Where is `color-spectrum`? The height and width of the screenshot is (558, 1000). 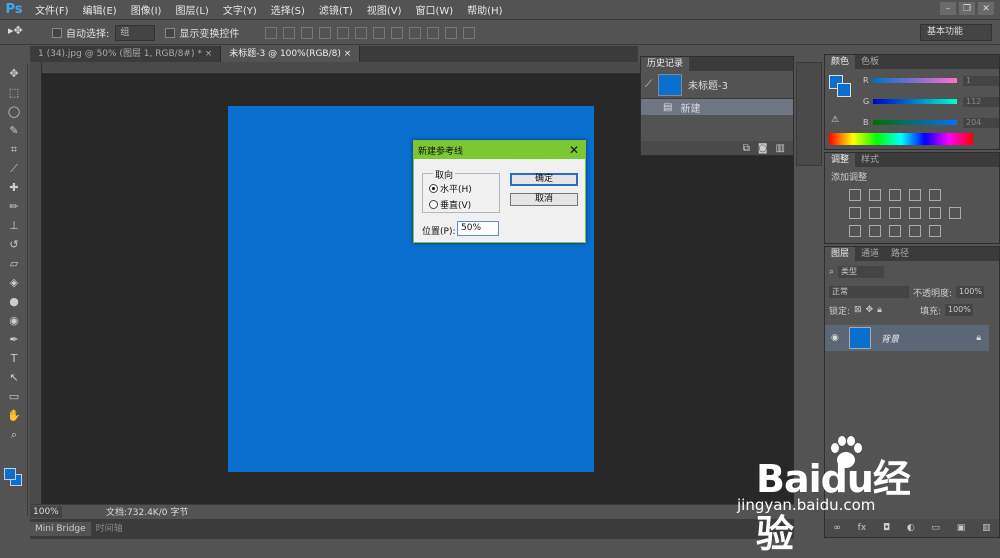 color-spectrum is located at coordinates (901, 139).